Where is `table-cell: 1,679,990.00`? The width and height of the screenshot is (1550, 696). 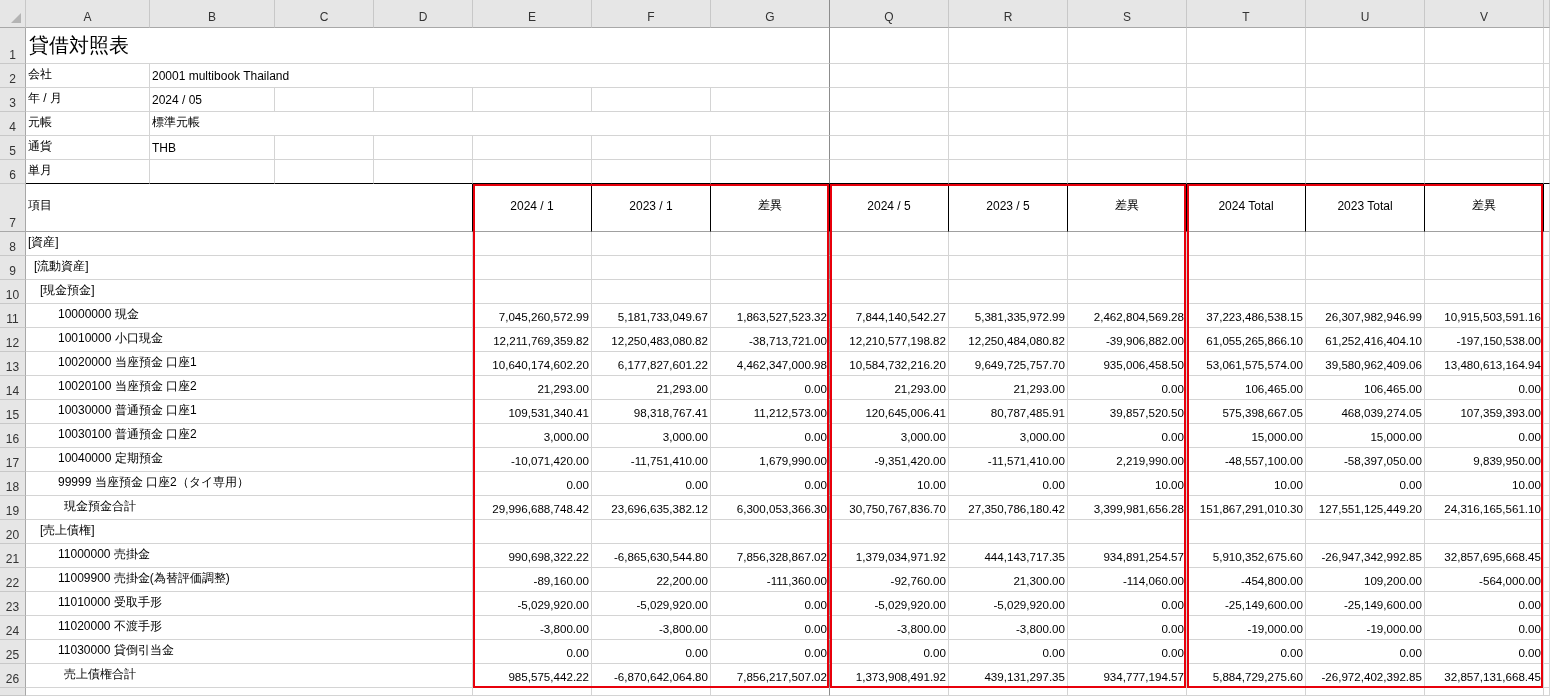
table-cell: 1,679,990.00 is located at coordinates (770, 460).